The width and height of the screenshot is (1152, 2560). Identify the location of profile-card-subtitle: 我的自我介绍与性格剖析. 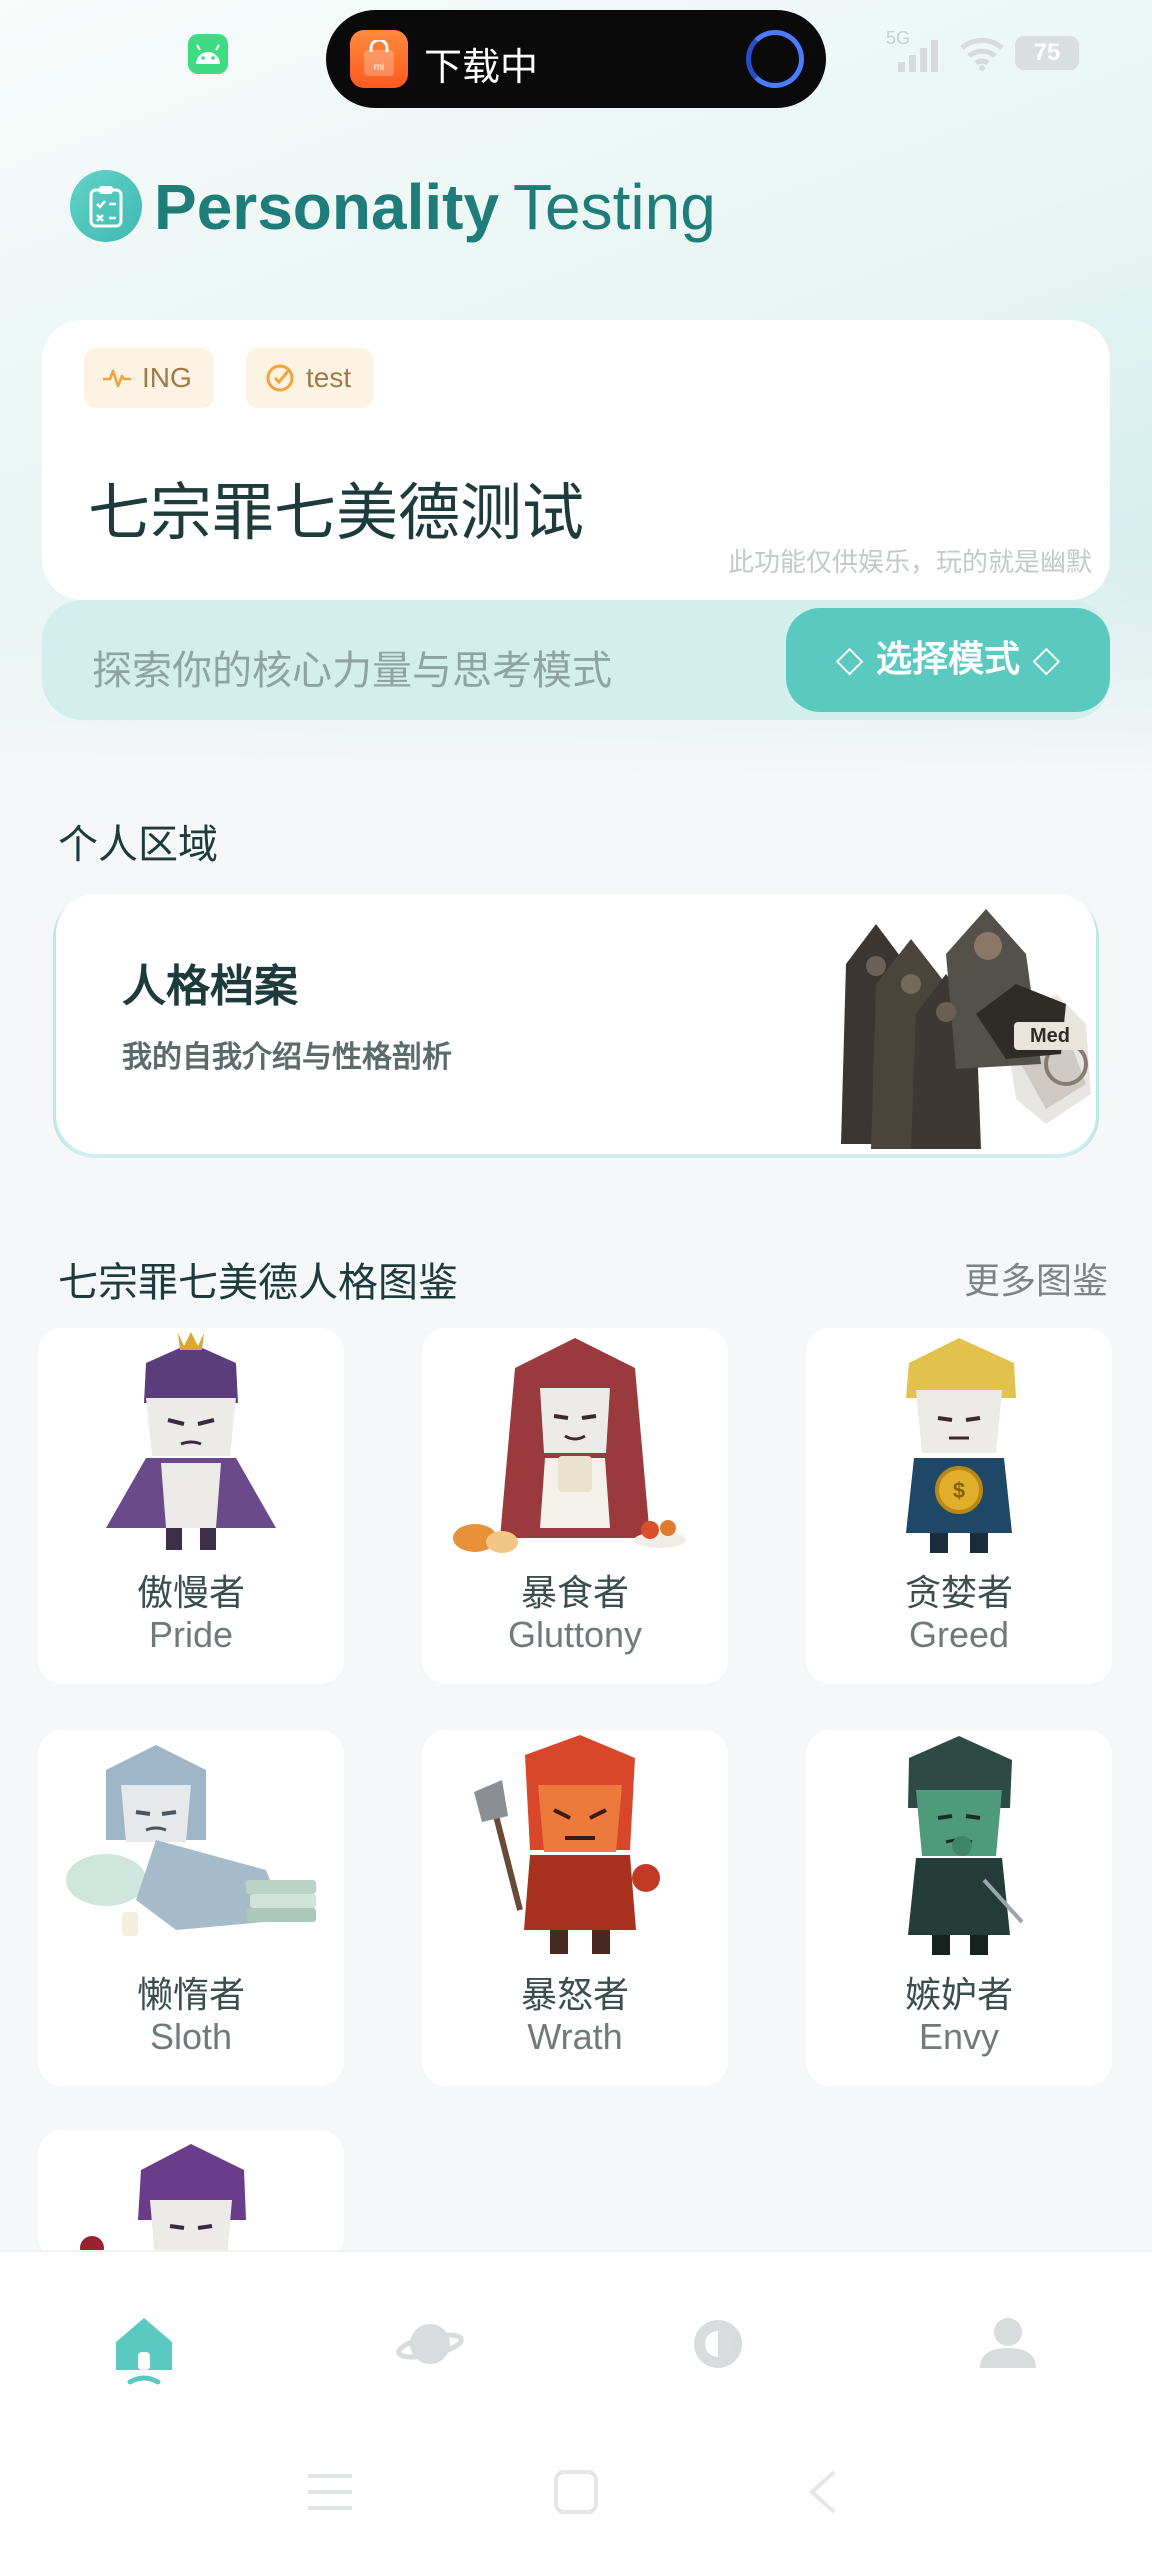
(287, 1057).